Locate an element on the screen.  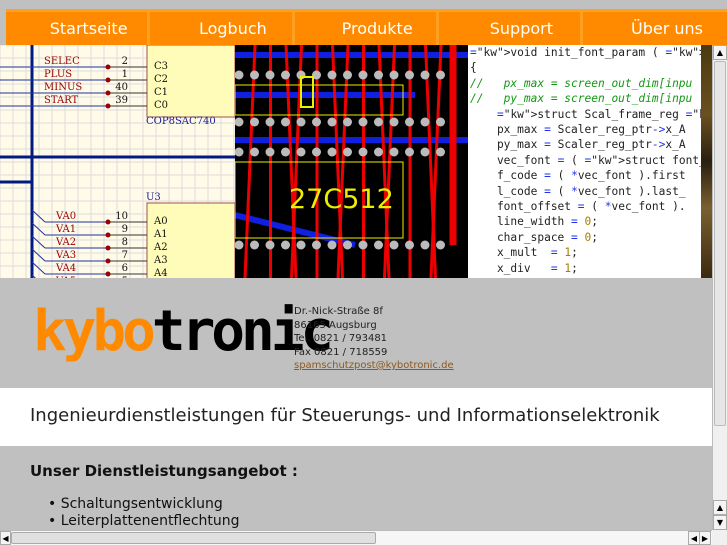
address-city: 86165 Augsburg is located at coordinates (335, 325).